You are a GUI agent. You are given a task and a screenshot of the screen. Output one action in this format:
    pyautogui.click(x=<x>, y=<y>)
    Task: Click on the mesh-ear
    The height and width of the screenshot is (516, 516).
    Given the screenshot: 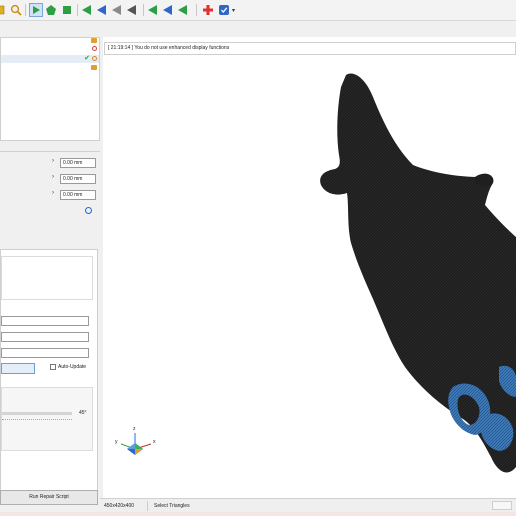 What is the action you would take?
    pyautogui.click(x=484, y=179)
    